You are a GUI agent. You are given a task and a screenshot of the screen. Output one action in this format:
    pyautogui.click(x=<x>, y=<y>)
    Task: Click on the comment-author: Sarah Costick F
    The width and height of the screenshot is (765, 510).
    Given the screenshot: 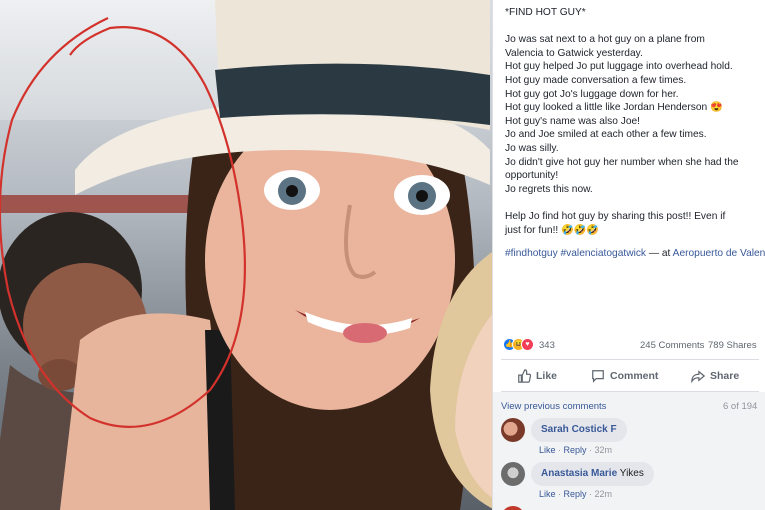 What is the action you would take?
    pyautogui.click(x=579, y=429)
    